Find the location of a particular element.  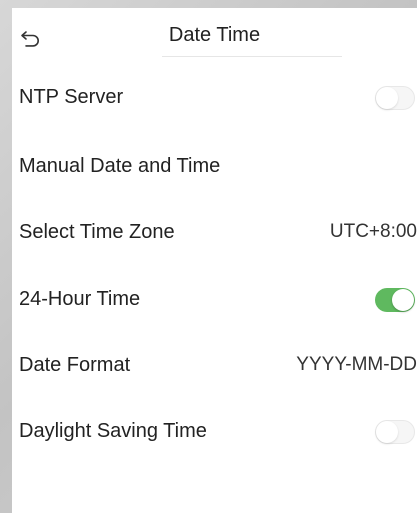

24-hour-time-toggle is located at coordinates (395, 300).